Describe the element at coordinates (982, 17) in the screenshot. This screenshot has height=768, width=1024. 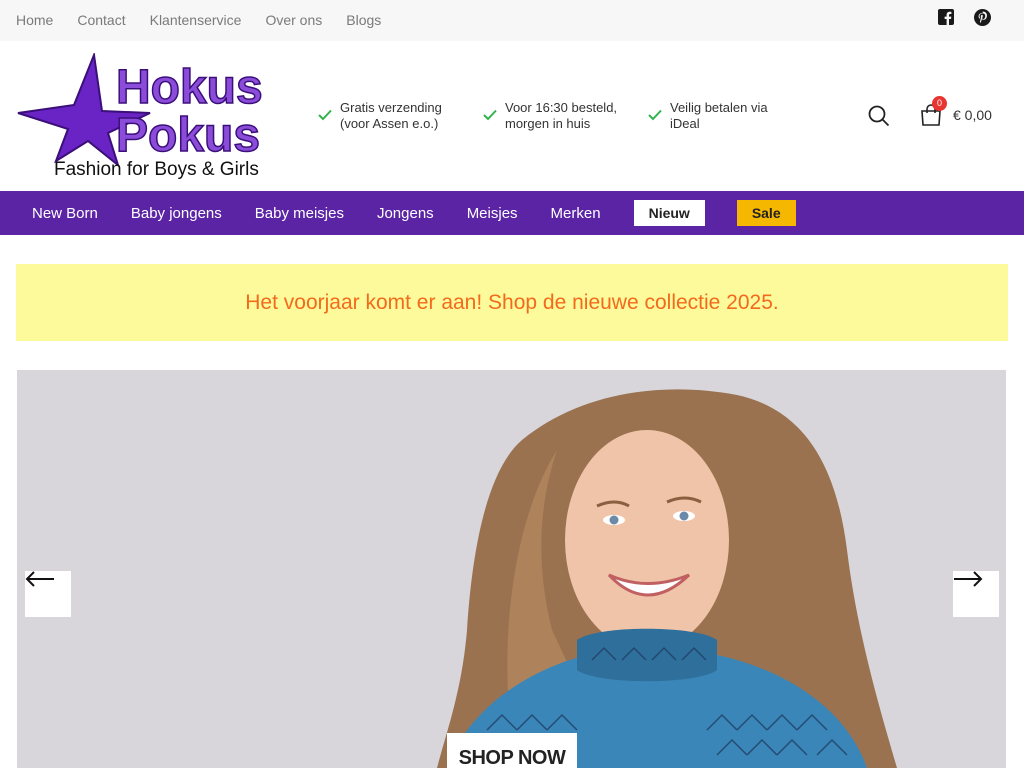
I see `pinterest-icon` at that location.